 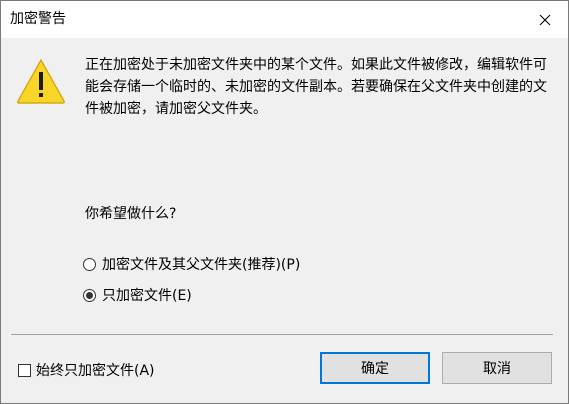 I want to click on radio-encrypt-file-only: 只加密文件(E), so click(x=137, y=295).